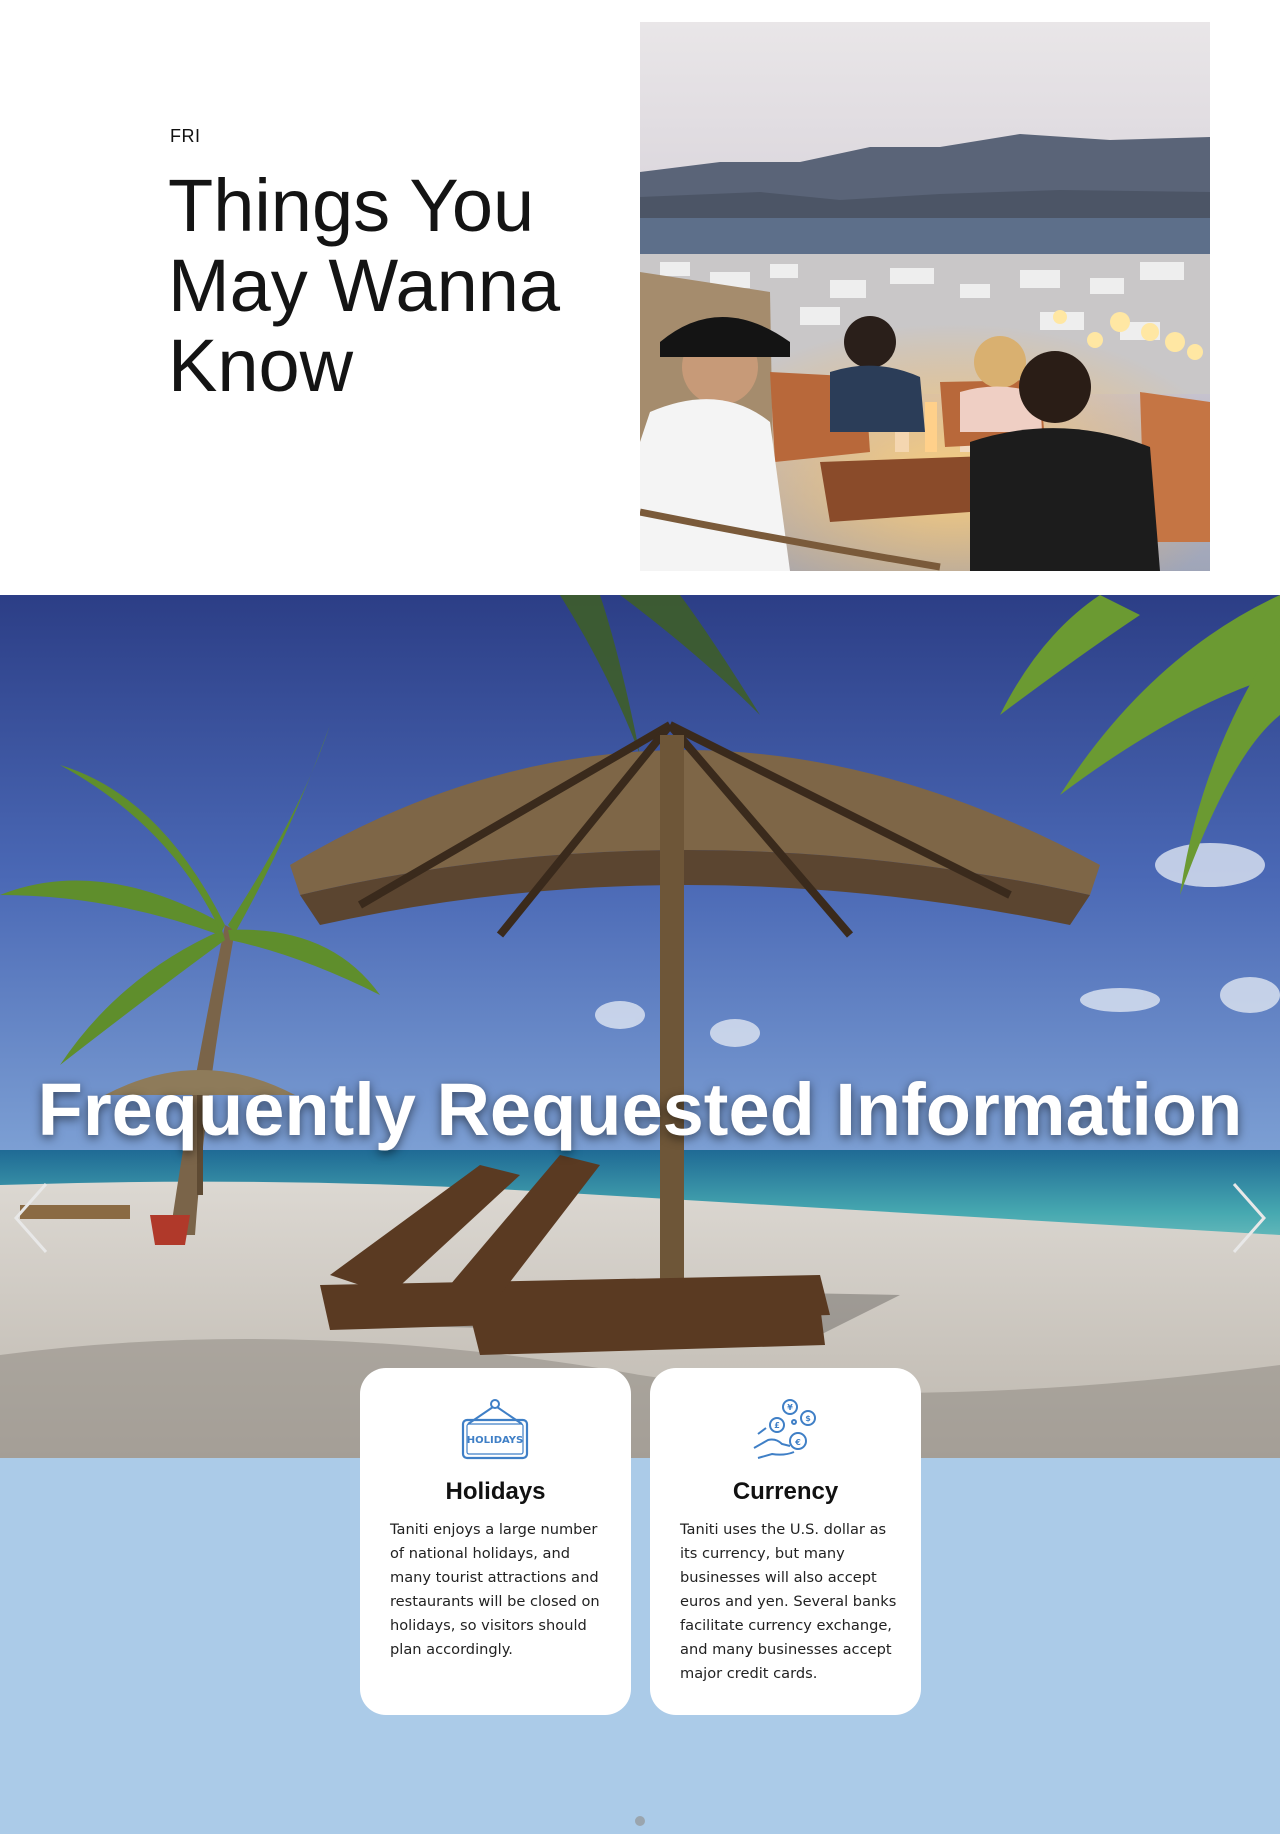 The height and width of the screenshot is (1834, 1280). I want to click on carousel-dot, so click(640, 1821).